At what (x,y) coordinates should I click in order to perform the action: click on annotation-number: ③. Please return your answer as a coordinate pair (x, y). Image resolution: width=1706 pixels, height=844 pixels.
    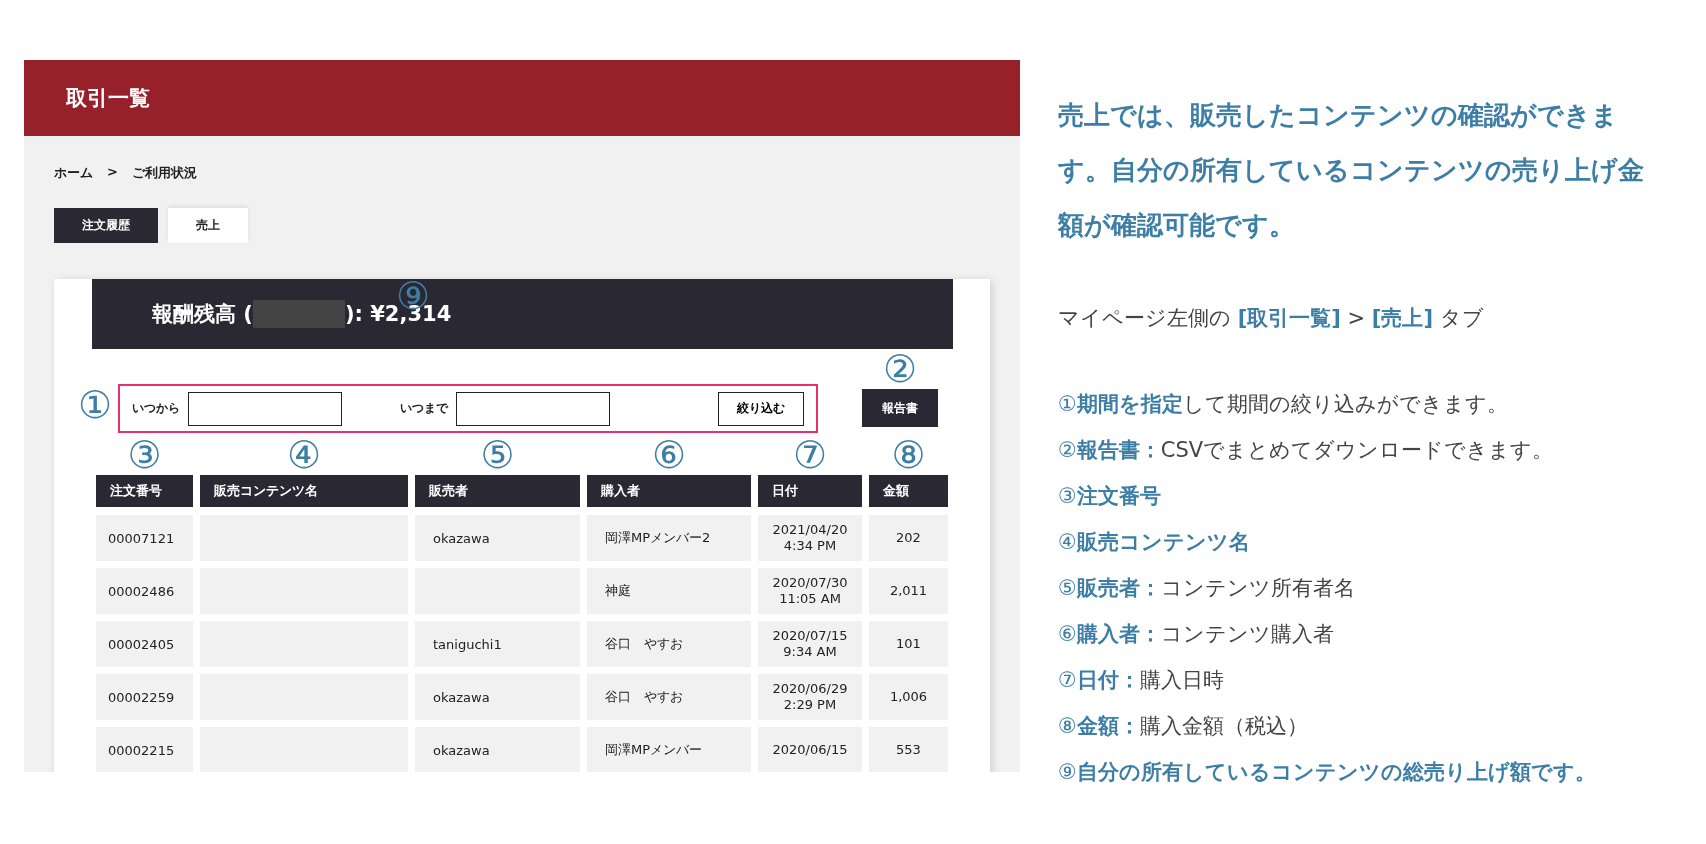
    Looking at the image, I should click on (144, 455).